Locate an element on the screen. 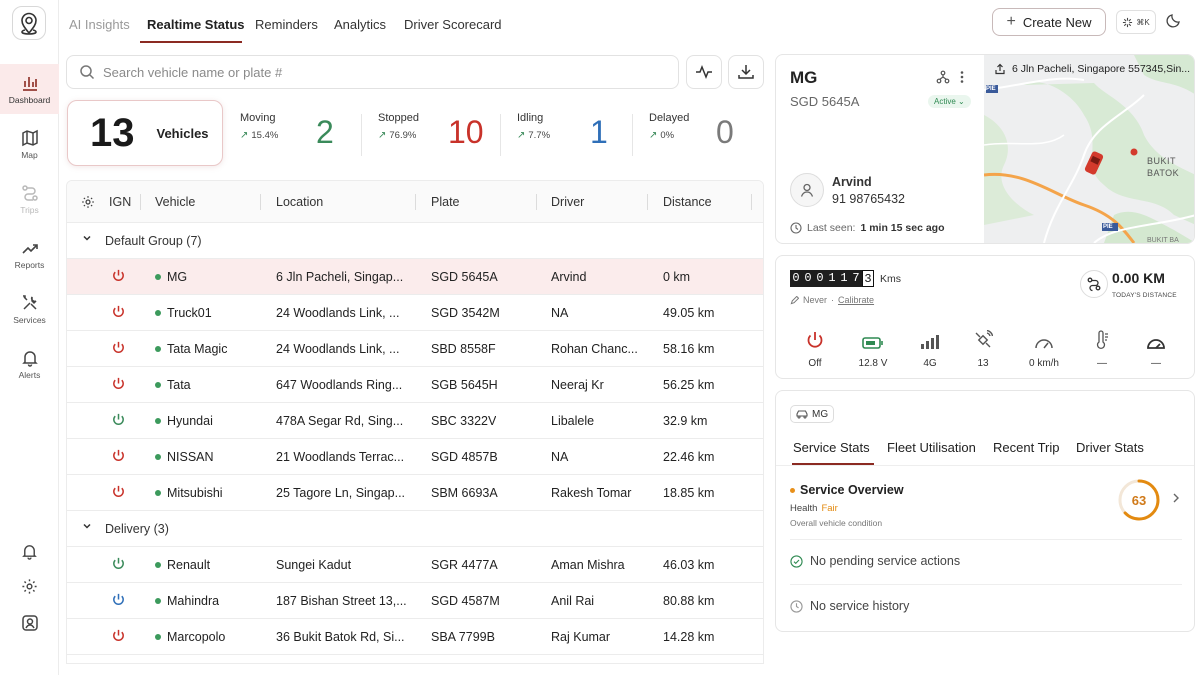  vehicle-name: Tata Magic is located at coordinates (197, 349).